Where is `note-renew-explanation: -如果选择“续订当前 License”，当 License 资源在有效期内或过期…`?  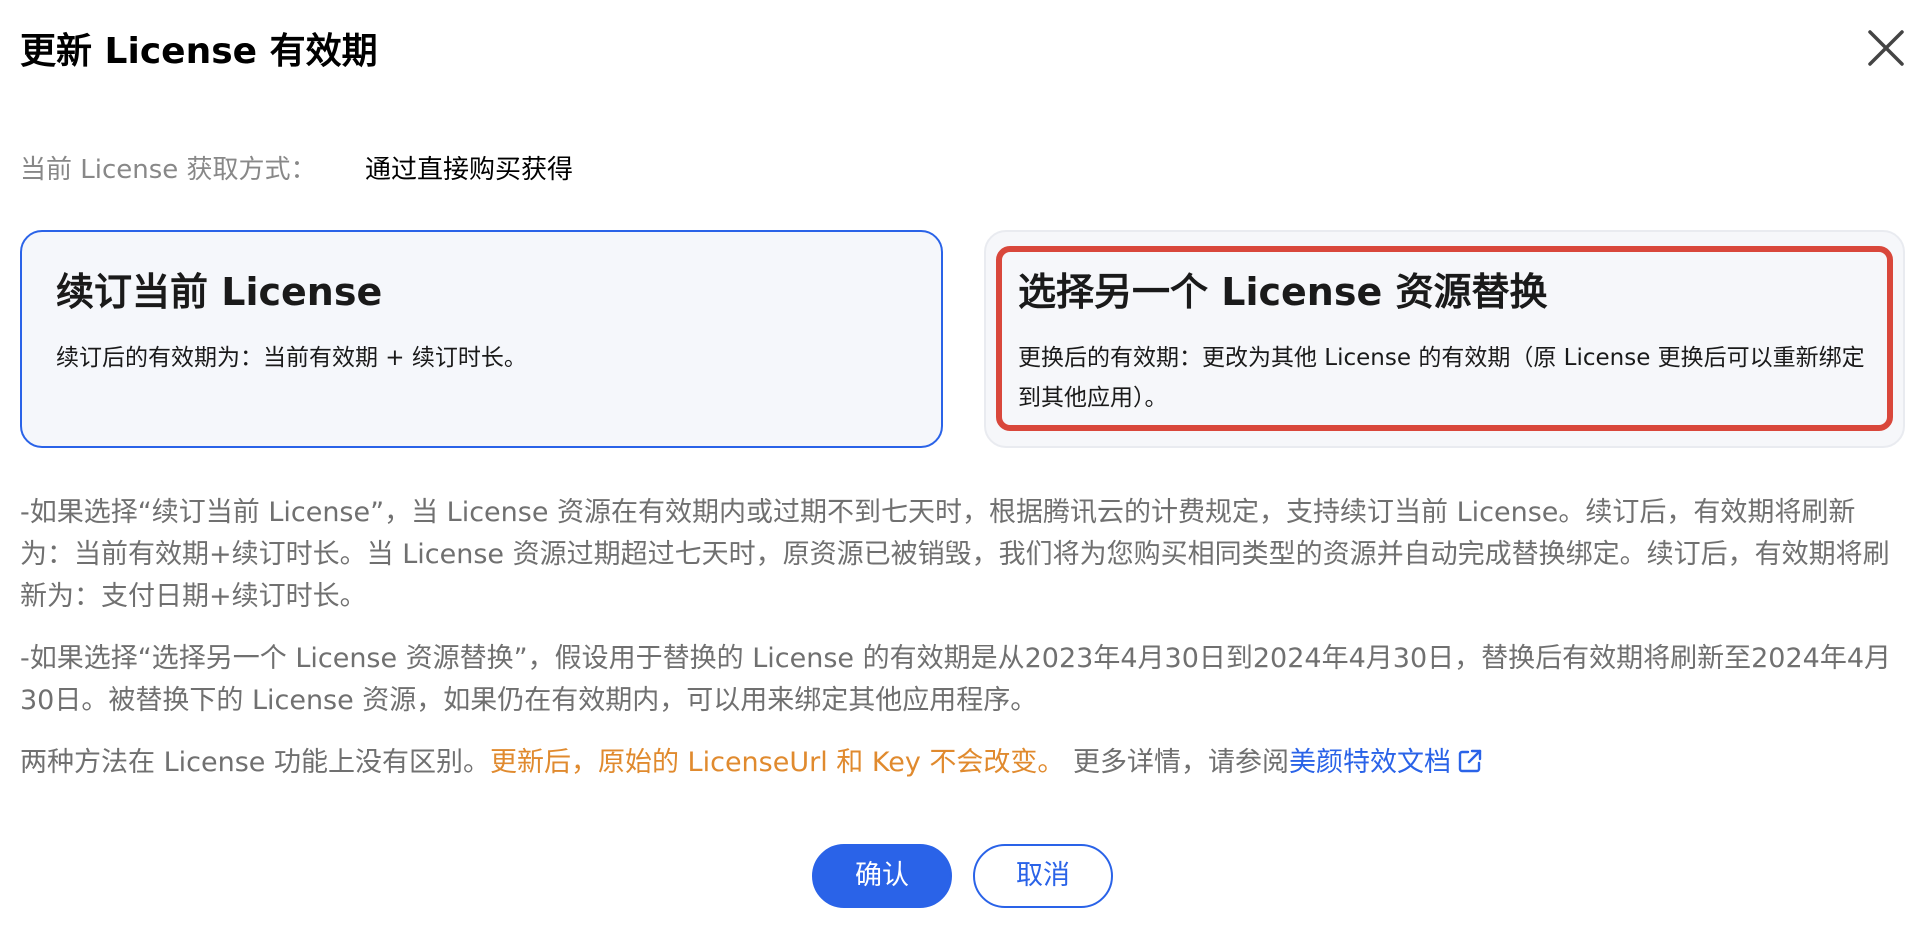
note-renew-explanation: -如果选择“续订当前 License”，当 License 资源在有效期内或过期… is located at coordinates (955, 554).